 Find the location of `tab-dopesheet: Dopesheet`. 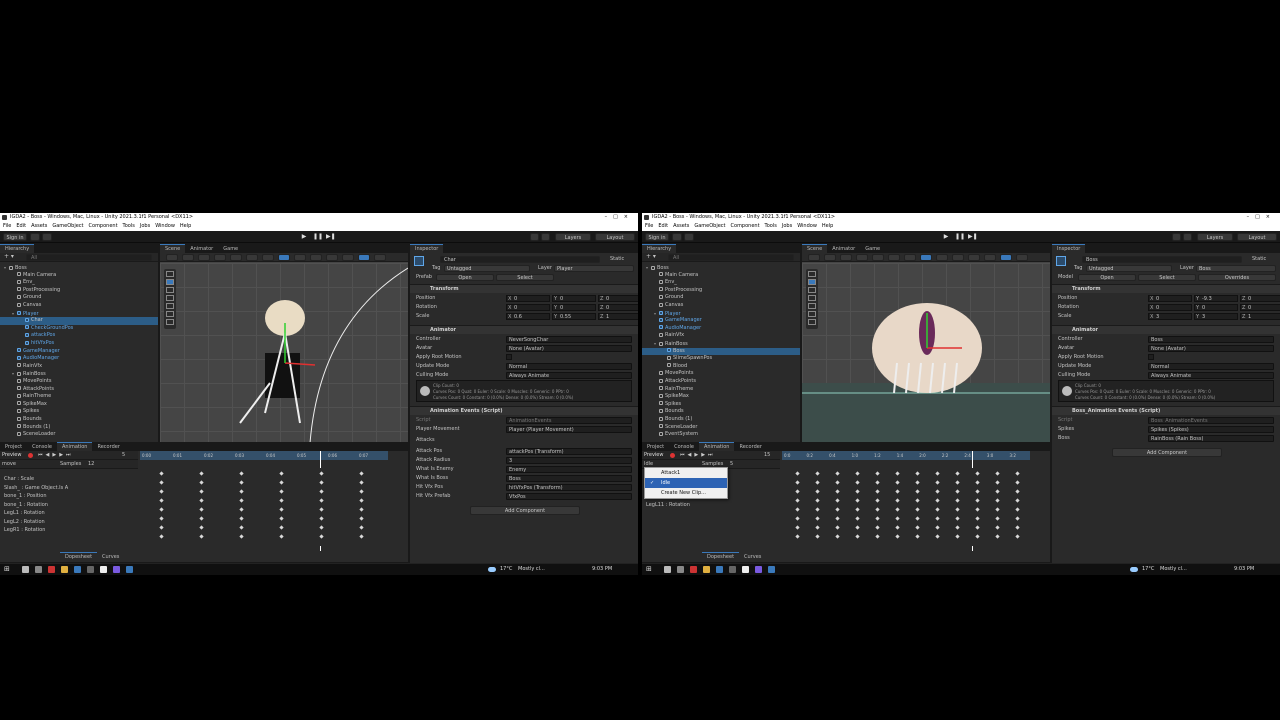

tab-dopesheet: Dopesheet is located at coordinates (79, 556).